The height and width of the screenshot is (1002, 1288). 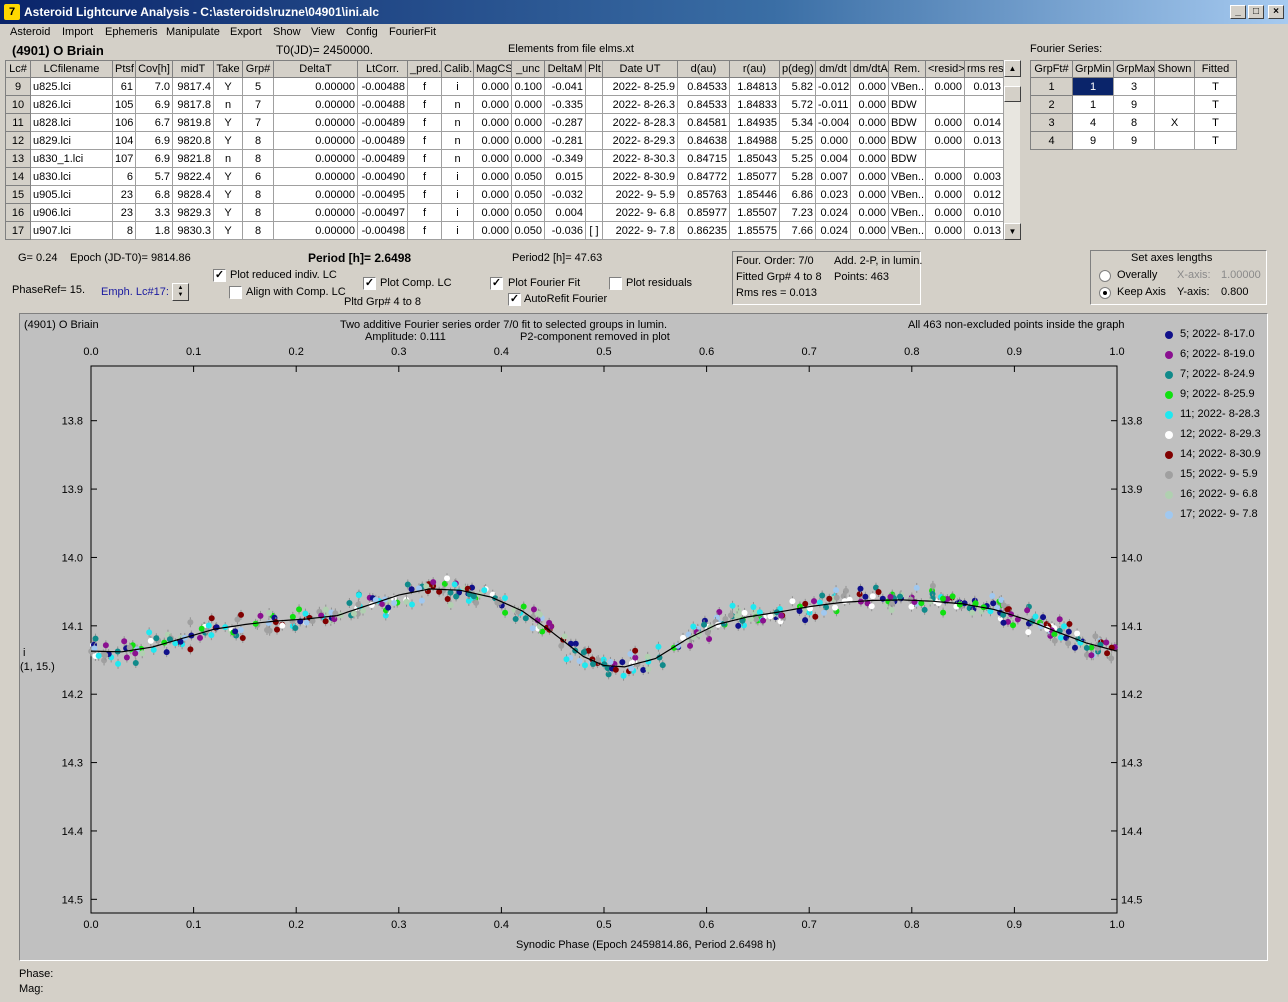 I want to click on table-cell: 2022- 8-30.3, so click(x=640, y=158).